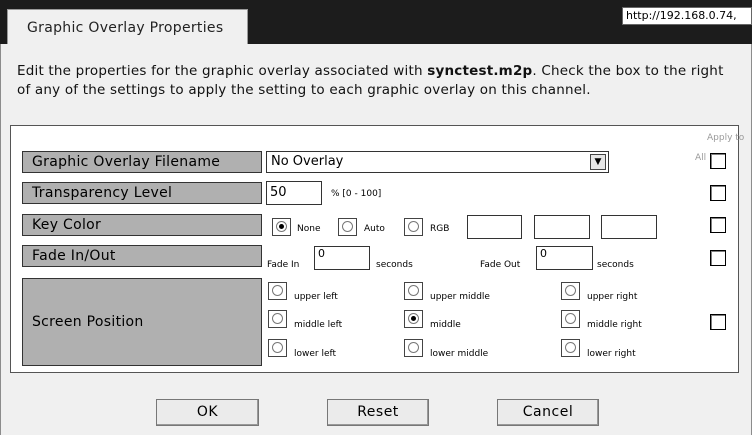 The image size is (752, 435). Describe the element at coordinates (316, 297) in the screenshot. I see `position-upper-left-label: upper left` at that location.